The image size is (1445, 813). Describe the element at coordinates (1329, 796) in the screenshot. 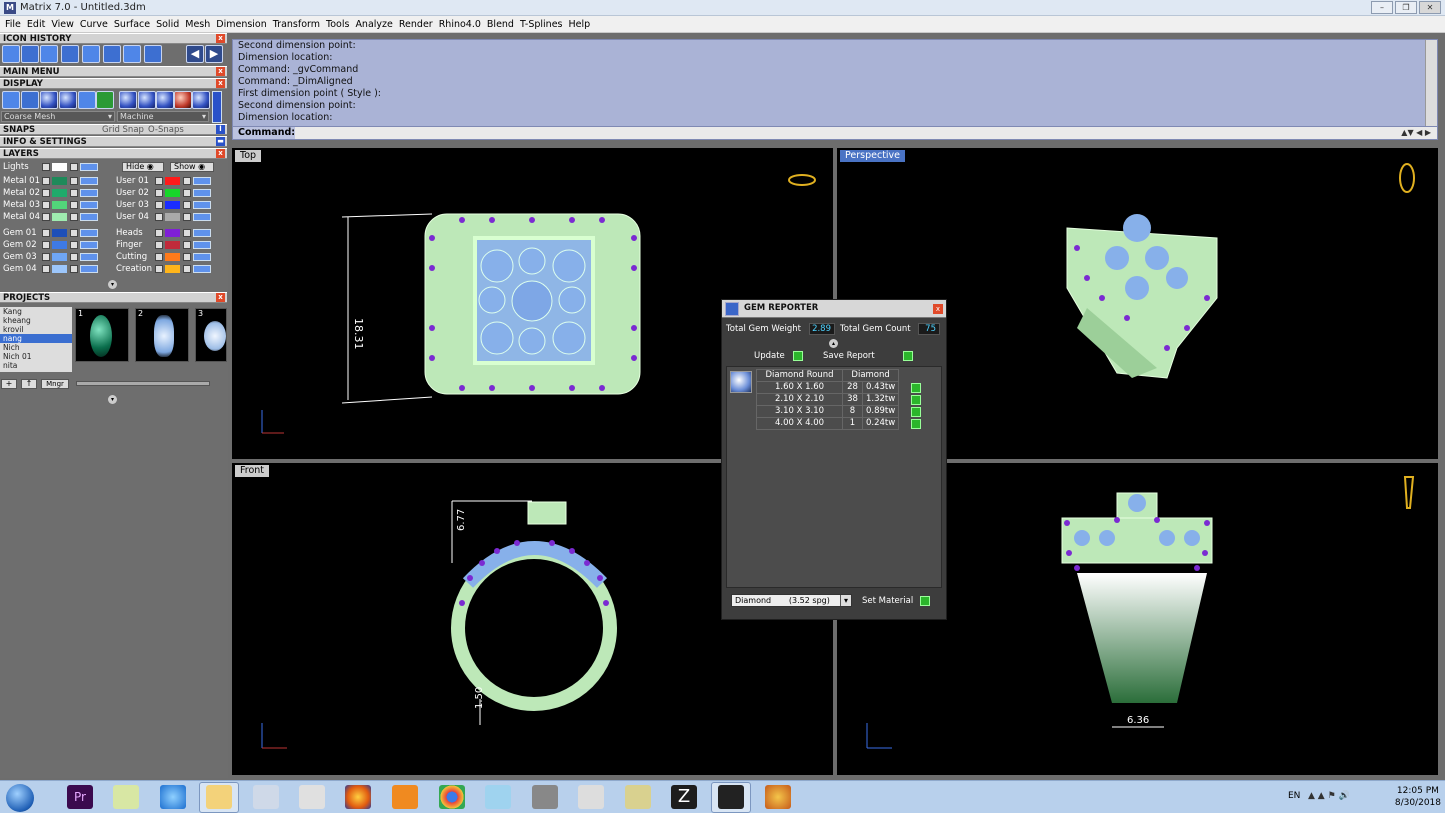

I see `tray-icons: ▲ ▲ ⚑ 🔊` at that location.